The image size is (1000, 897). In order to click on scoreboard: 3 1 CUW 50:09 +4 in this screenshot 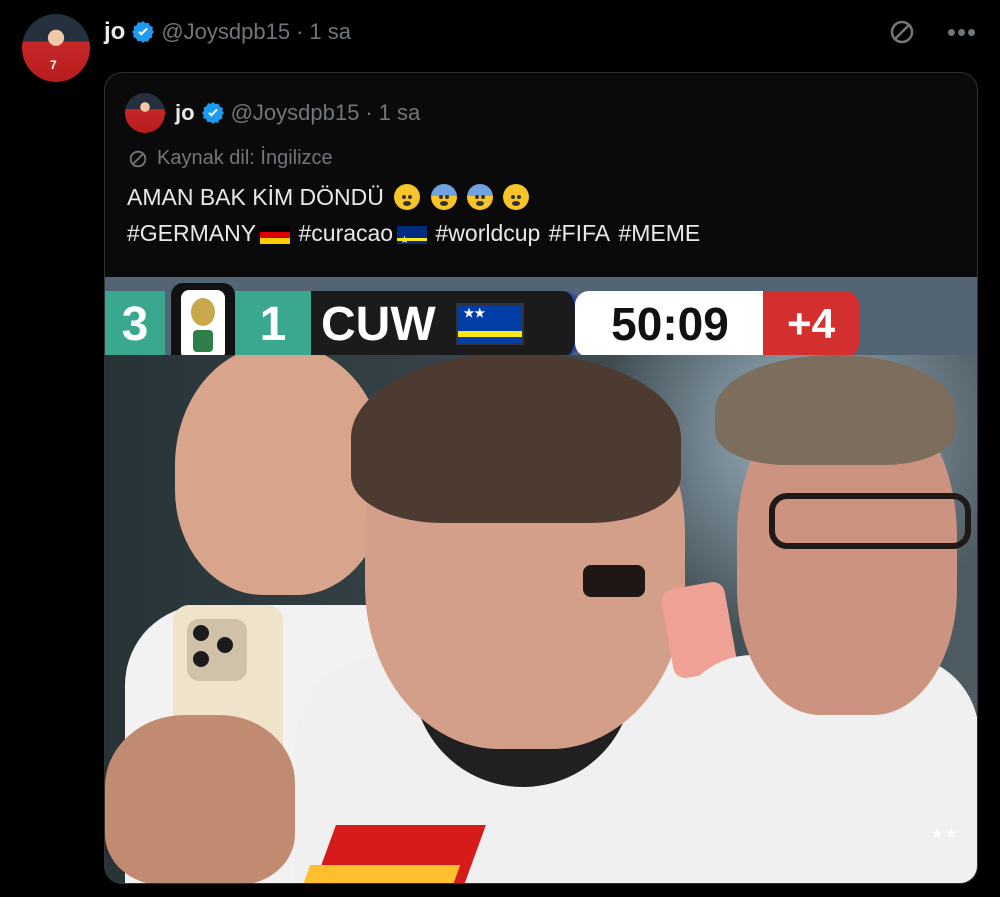, I will do `click(485, 325)`.